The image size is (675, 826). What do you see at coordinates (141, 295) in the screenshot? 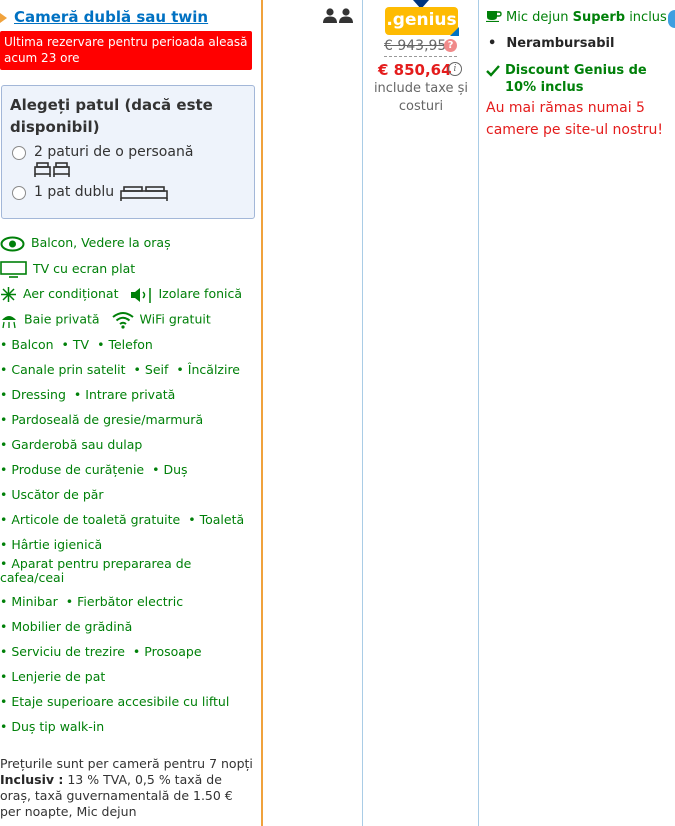
I see `speaker-icon` at bounding box center [141, 295].